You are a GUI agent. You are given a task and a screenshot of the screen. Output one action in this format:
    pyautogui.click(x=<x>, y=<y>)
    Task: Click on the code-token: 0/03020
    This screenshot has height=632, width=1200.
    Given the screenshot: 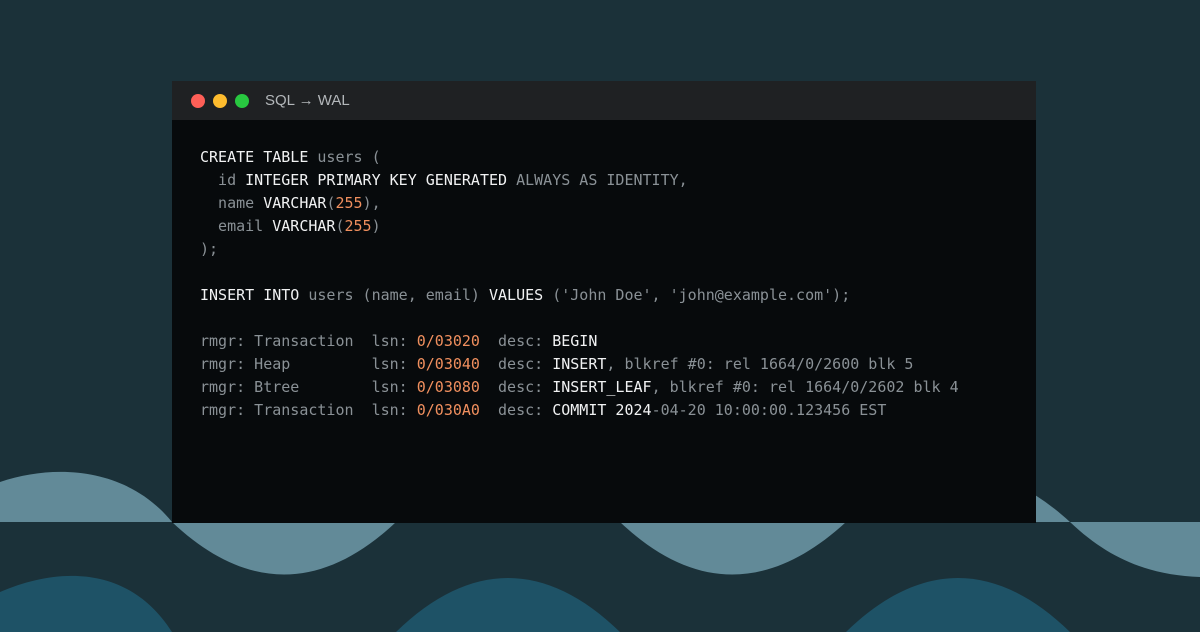 What is the action you would take?
    pyautogui.click(x=448, y=341)
    